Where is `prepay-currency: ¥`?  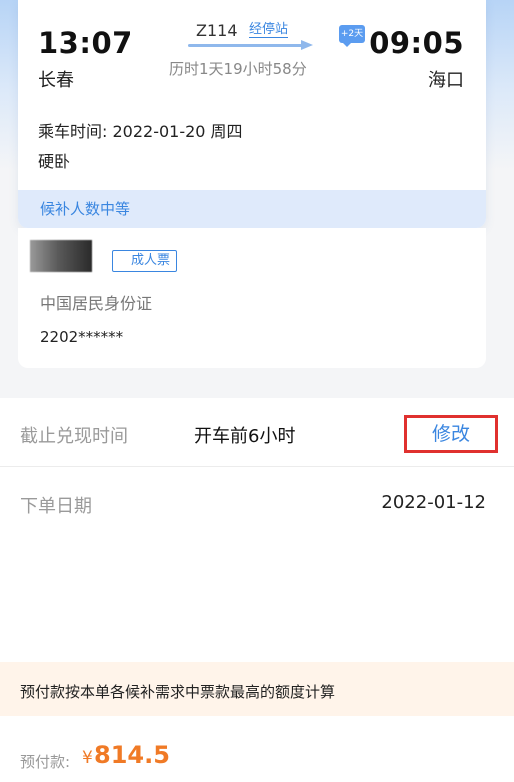
prepay-currency: ¥ is located at coordinates (87, 758).